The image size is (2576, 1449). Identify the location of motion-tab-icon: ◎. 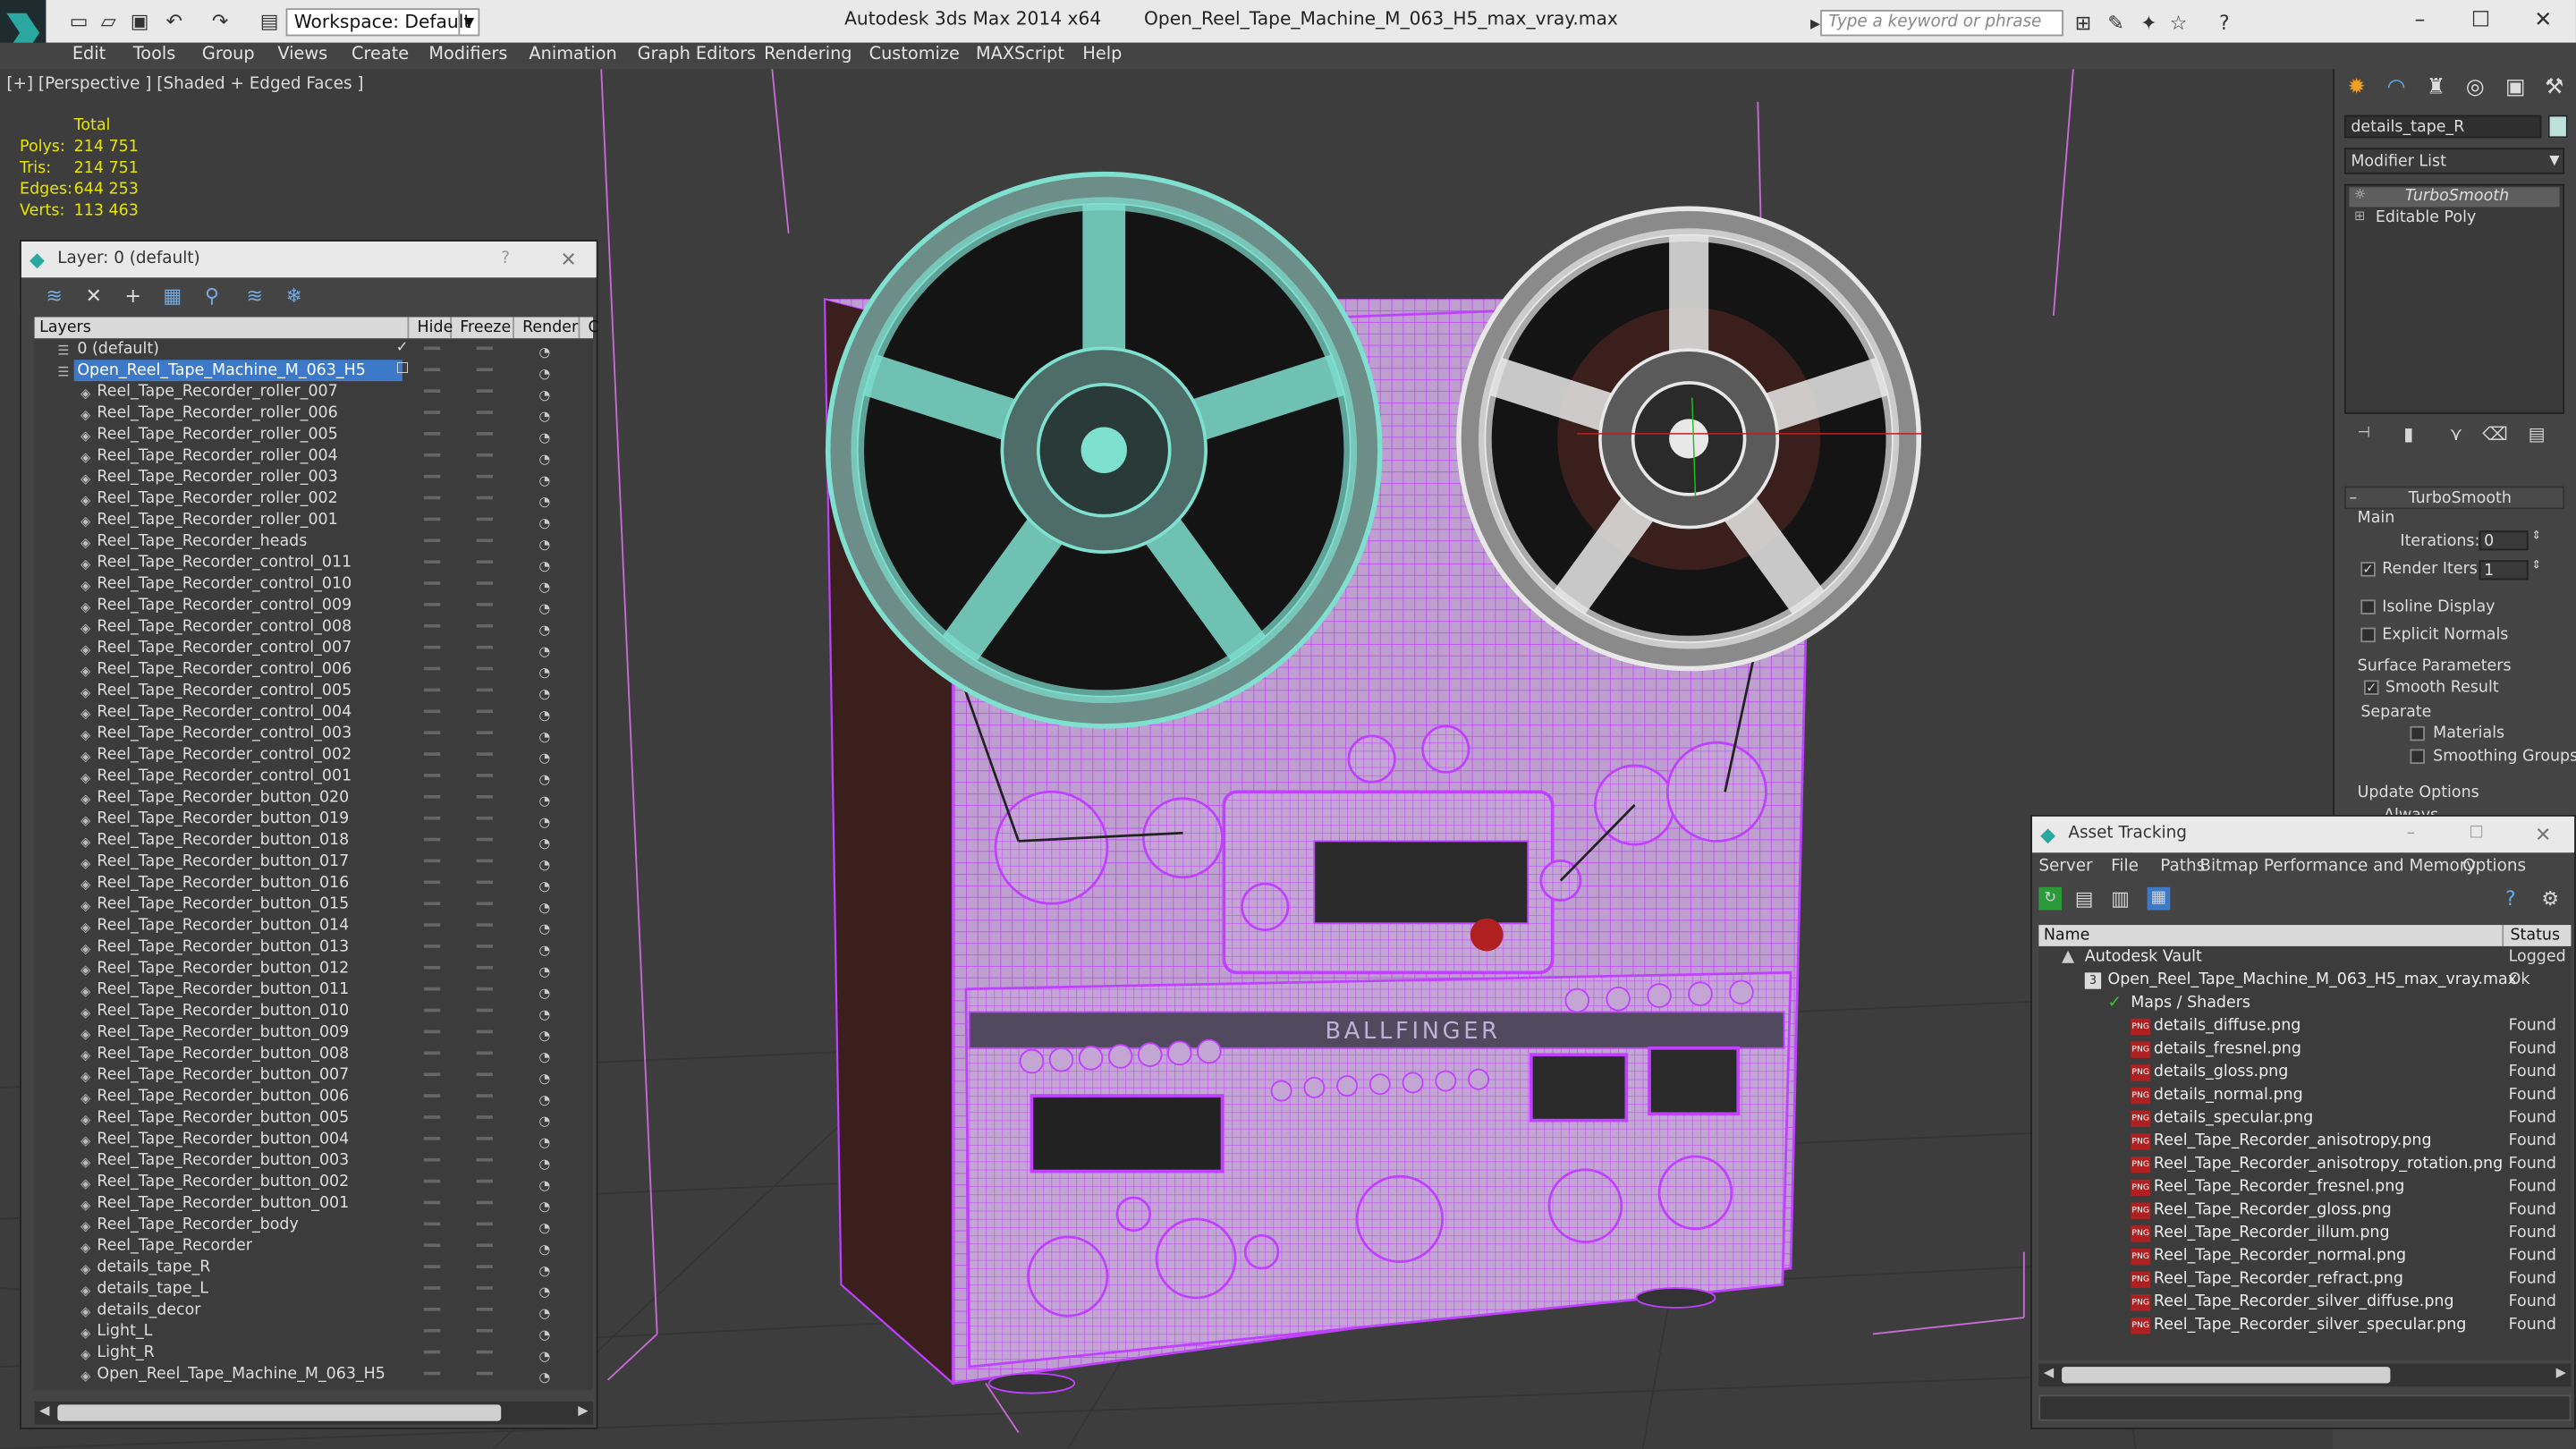
(2475, 87).